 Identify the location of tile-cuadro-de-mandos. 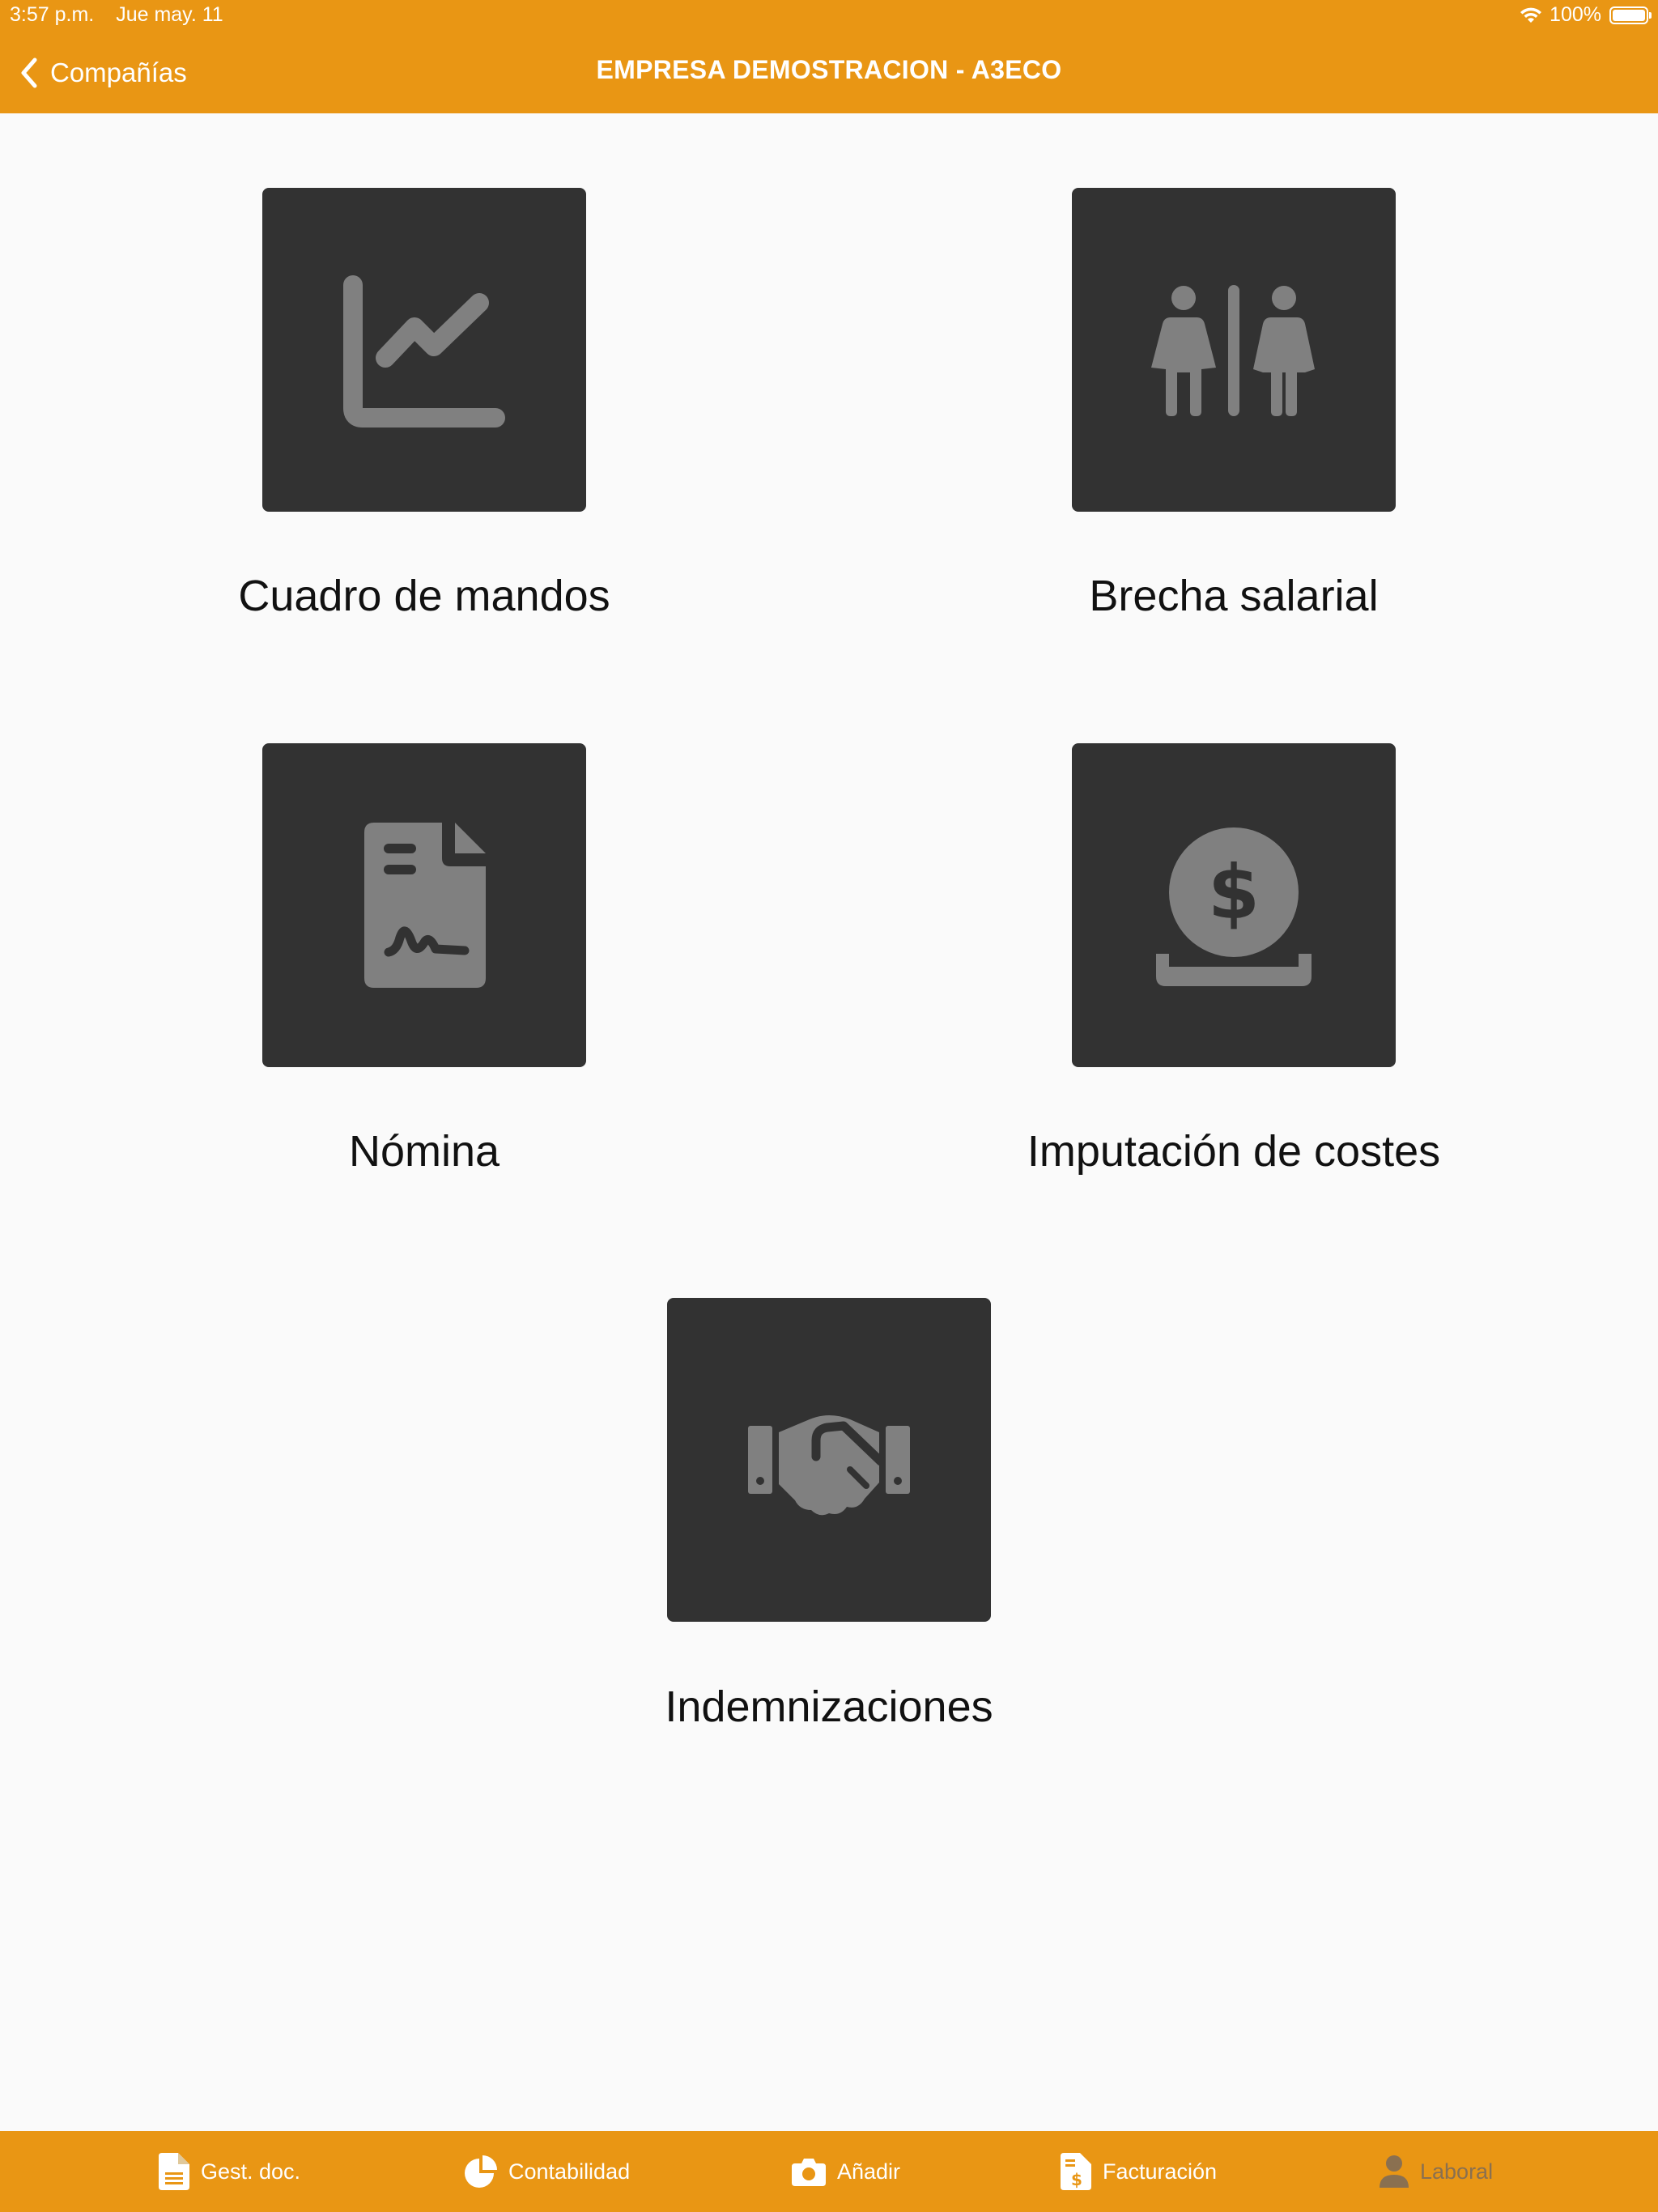
(424, 350).